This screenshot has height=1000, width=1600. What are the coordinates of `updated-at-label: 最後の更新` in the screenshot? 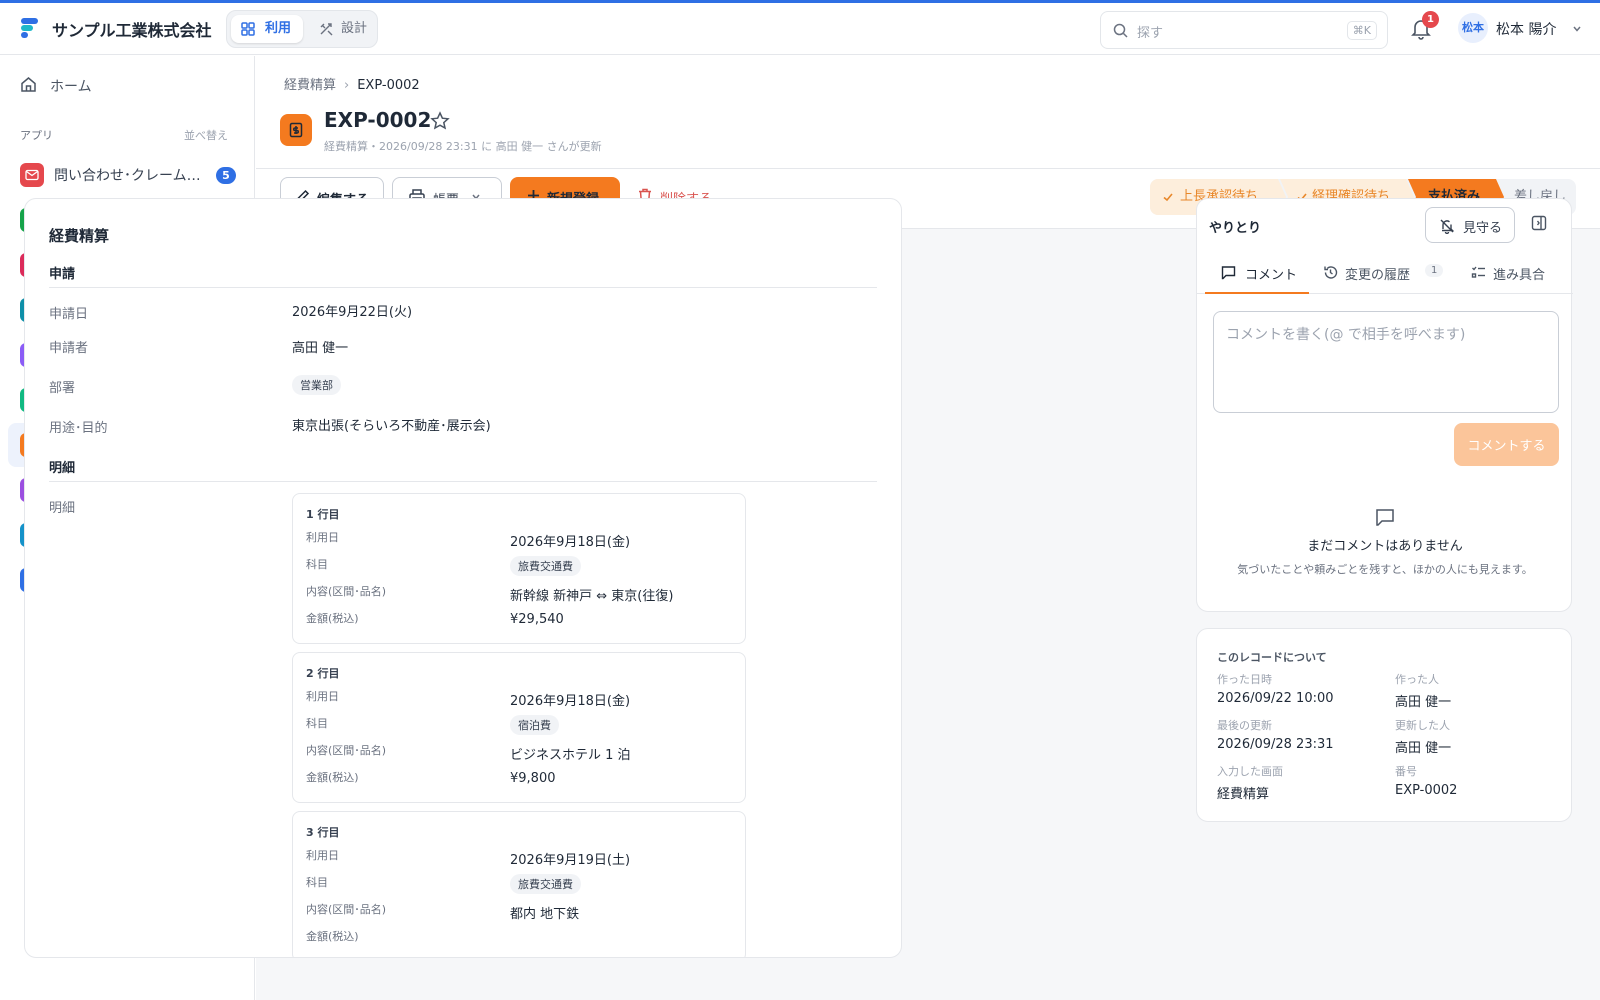 It's located at (1244, 725).